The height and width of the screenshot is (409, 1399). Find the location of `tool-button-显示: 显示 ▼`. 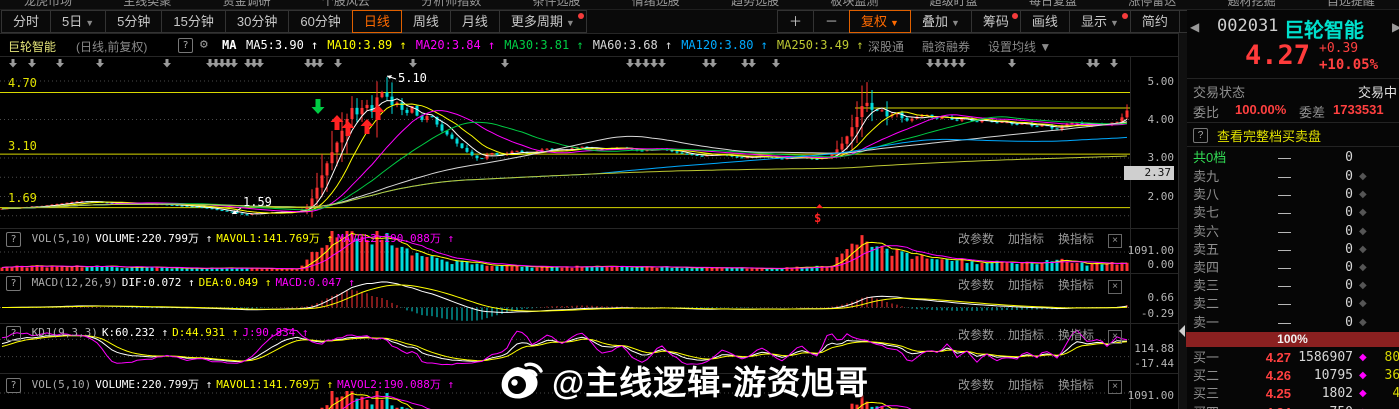

tool-button-显示: 显示 ▼ is located at coordinates (1099, 21).